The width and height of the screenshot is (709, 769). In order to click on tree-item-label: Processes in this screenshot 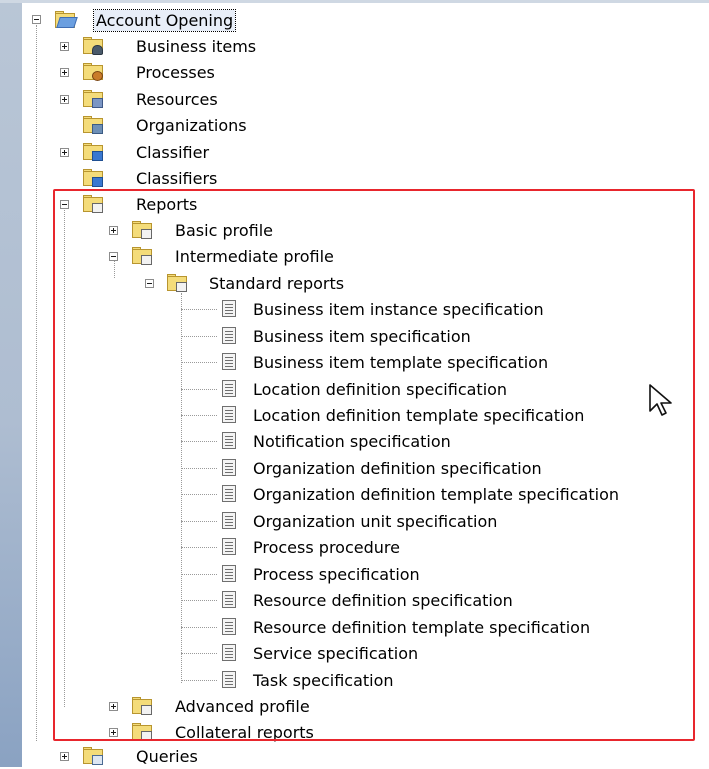, I will do `click(175, 72)`.